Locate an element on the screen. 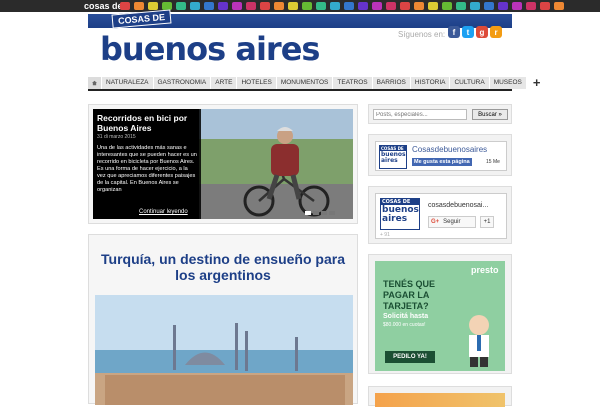  ad-subtitle-amount: $80.000 en cuotas! is located at coordinates (404, 325).